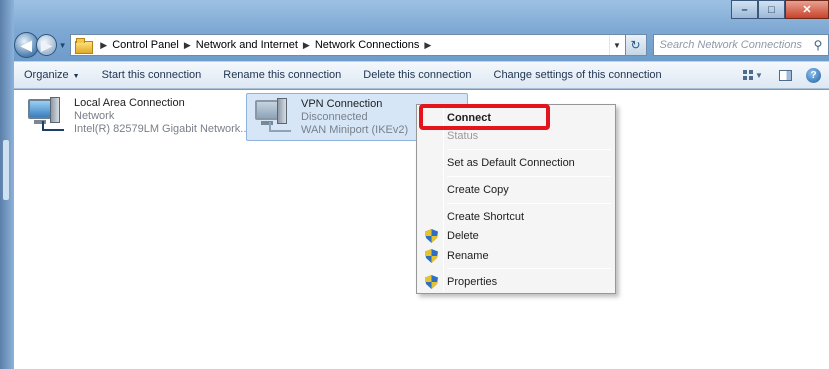  Describe the element at coordinates (342, 104) in the screenshot. I see `connection-name: VPN Connection` at that location.